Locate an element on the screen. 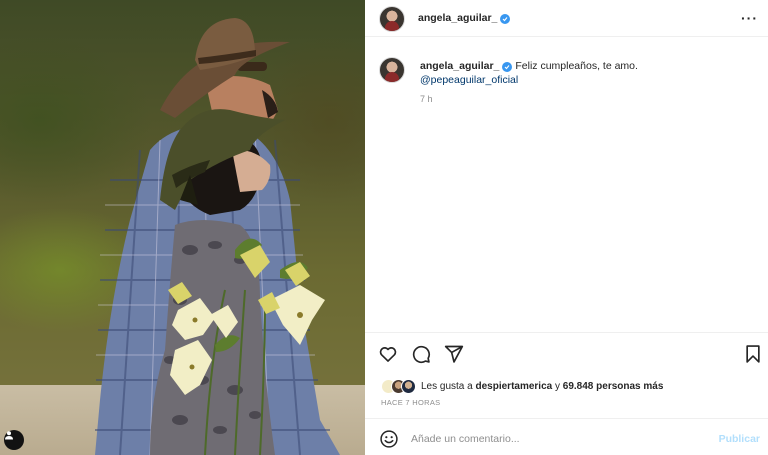 This screenshot has height=455, width=768. user-tag-icon is located at coordinates (9, 435).